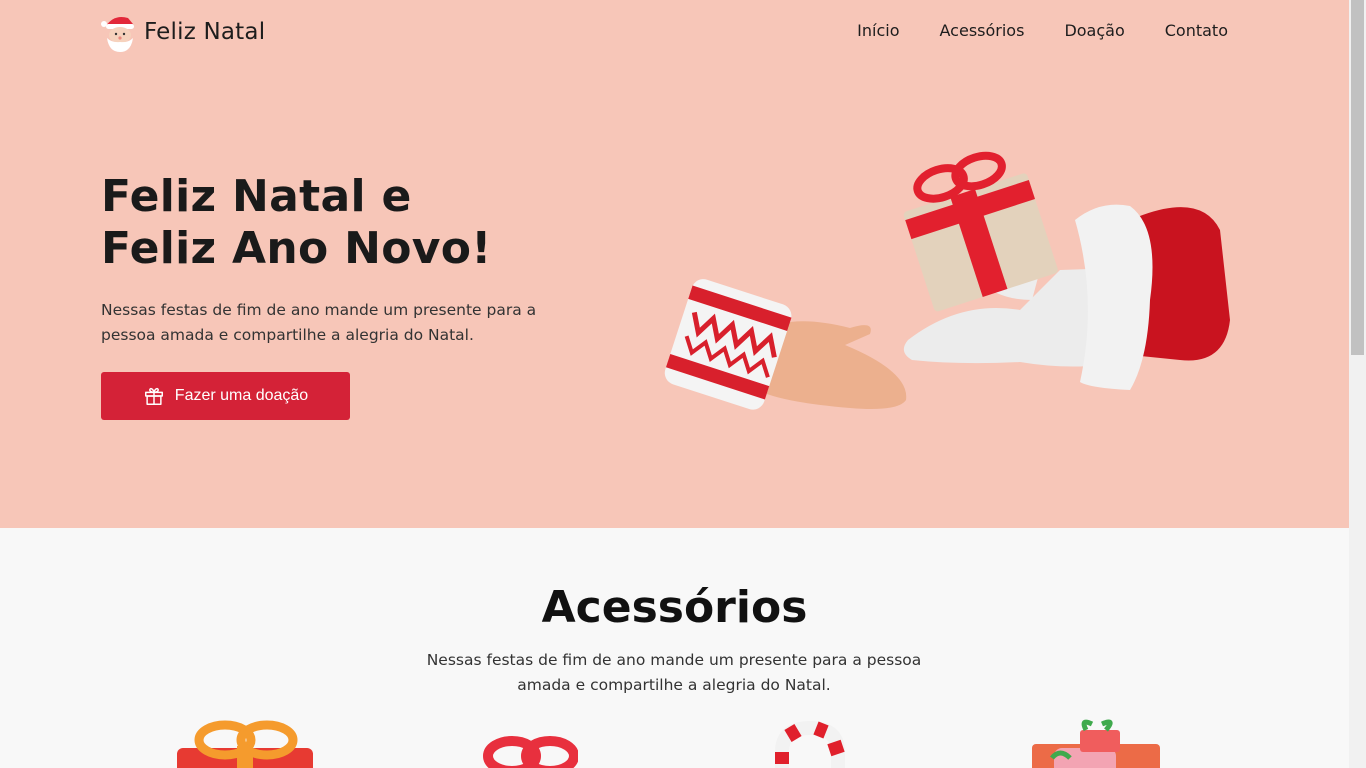 The height and width of the screenshot is (768, 1366). I want to click on nav-item-inicio: Início, so click(878, 30).